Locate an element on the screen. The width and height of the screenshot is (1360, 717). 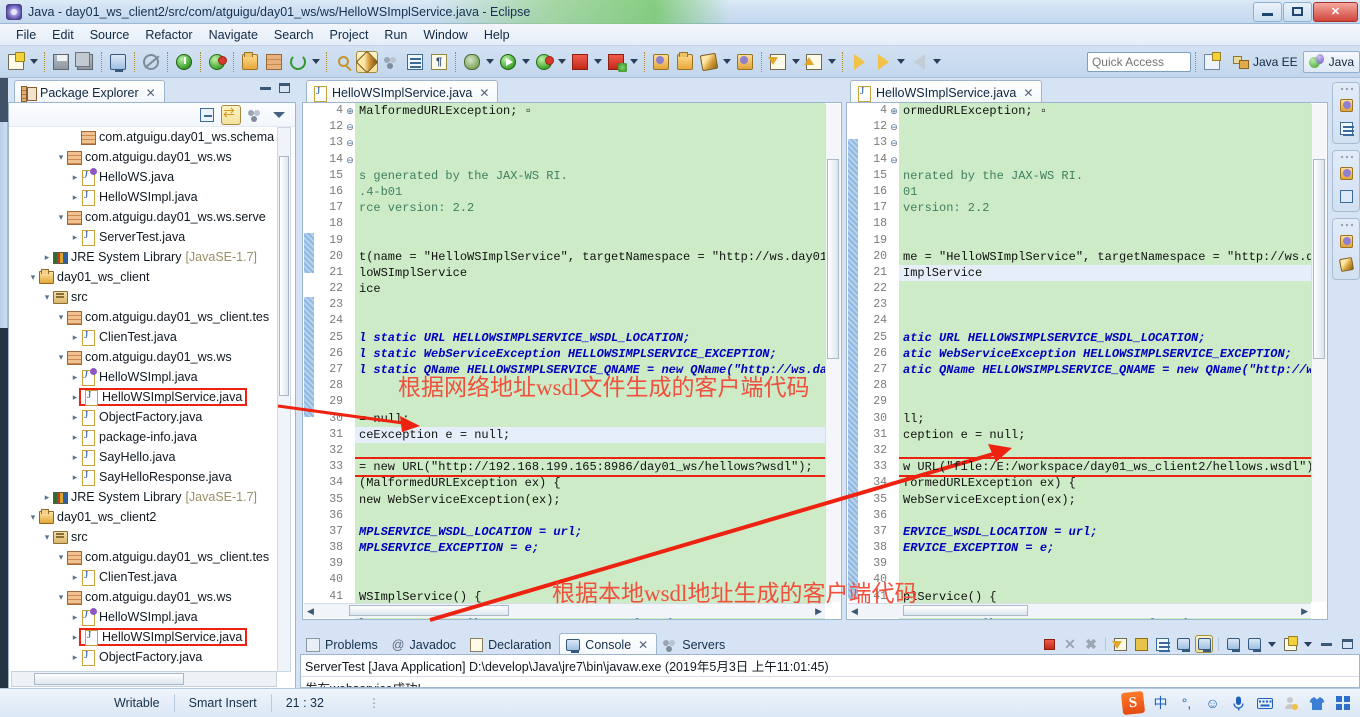
tree-item: ▾ src is located at coordinates (144, 537).